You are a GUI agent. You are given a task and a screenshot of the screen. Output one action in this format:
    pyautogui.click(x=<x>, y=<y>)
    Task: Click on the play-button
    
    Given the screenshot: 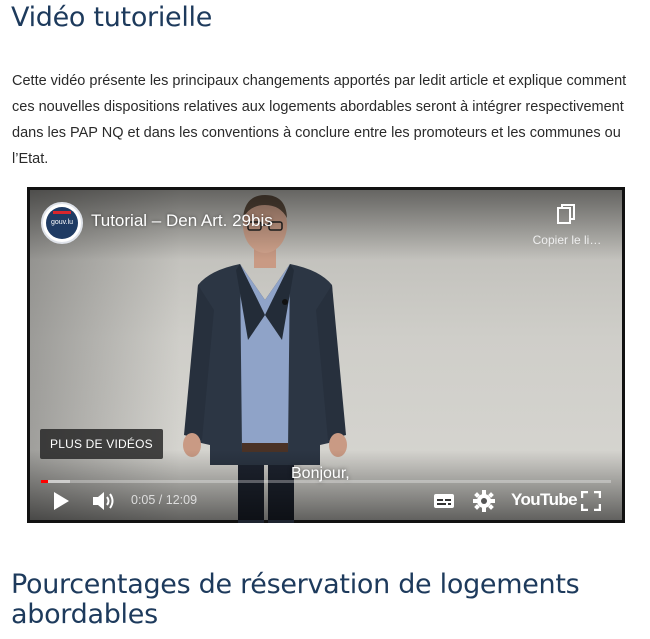 What is the action you would take?
    pyautogui.click(x=64, y=501)
    